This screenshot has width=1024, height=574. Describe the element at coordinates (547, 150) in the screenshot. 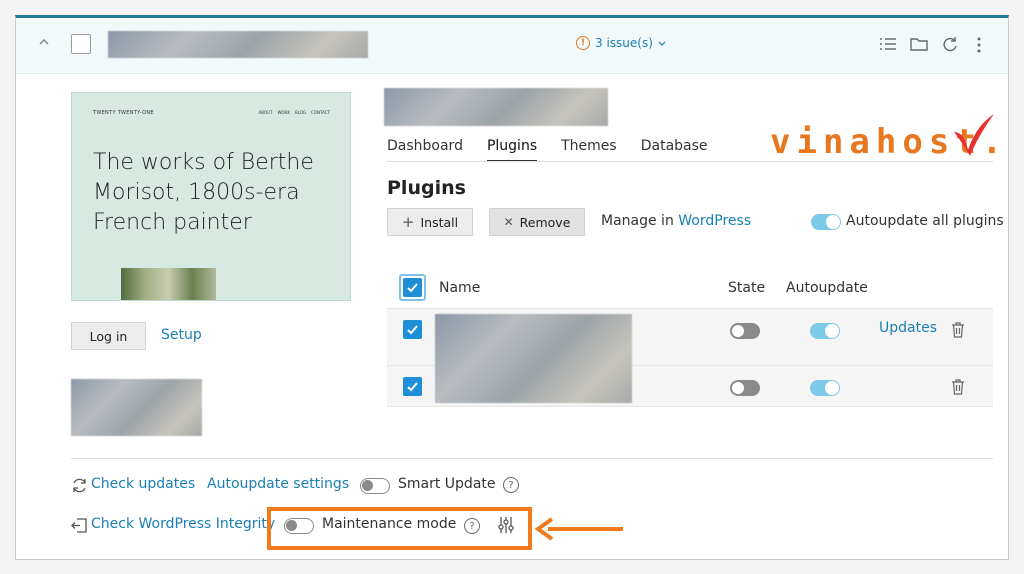

I see `site-tabs: Dashboard Plugins Themes Database` at that location.